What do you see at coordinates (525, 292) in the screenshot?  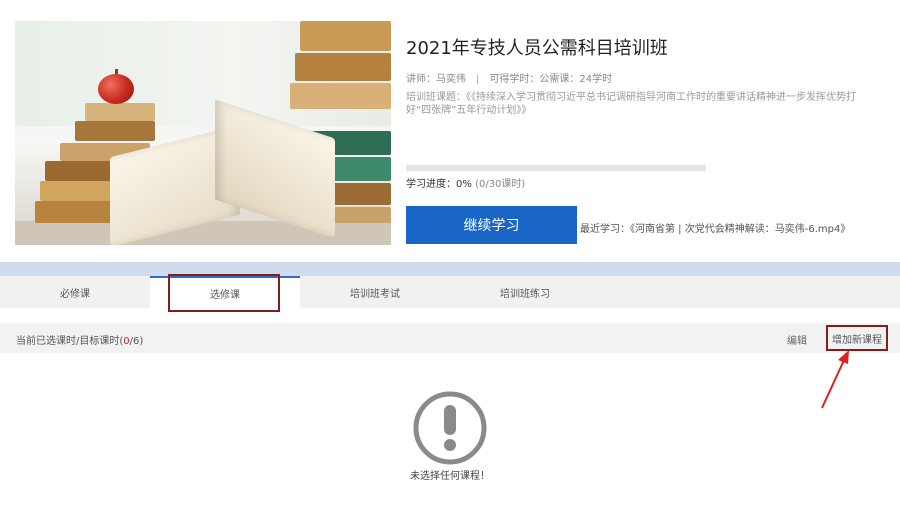 I see `tab-class-practice: 培训班练习` at bounding box center [525, 292].